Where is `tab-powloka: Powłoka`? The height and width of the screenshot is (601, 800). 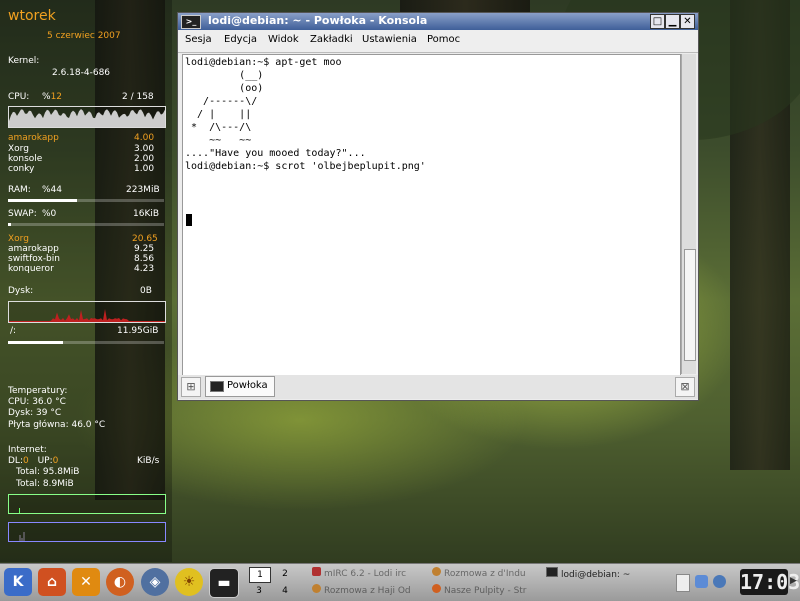
tab-powloka: Powłoka is located at coordinates (240, 386).